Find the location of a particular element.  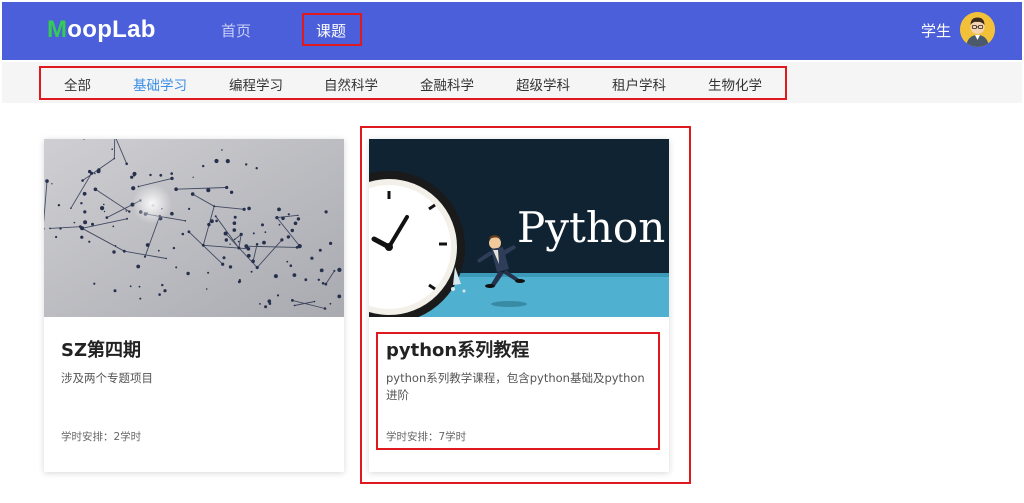

category-tenant: 租户学科 is located at coordinates (639, 84).